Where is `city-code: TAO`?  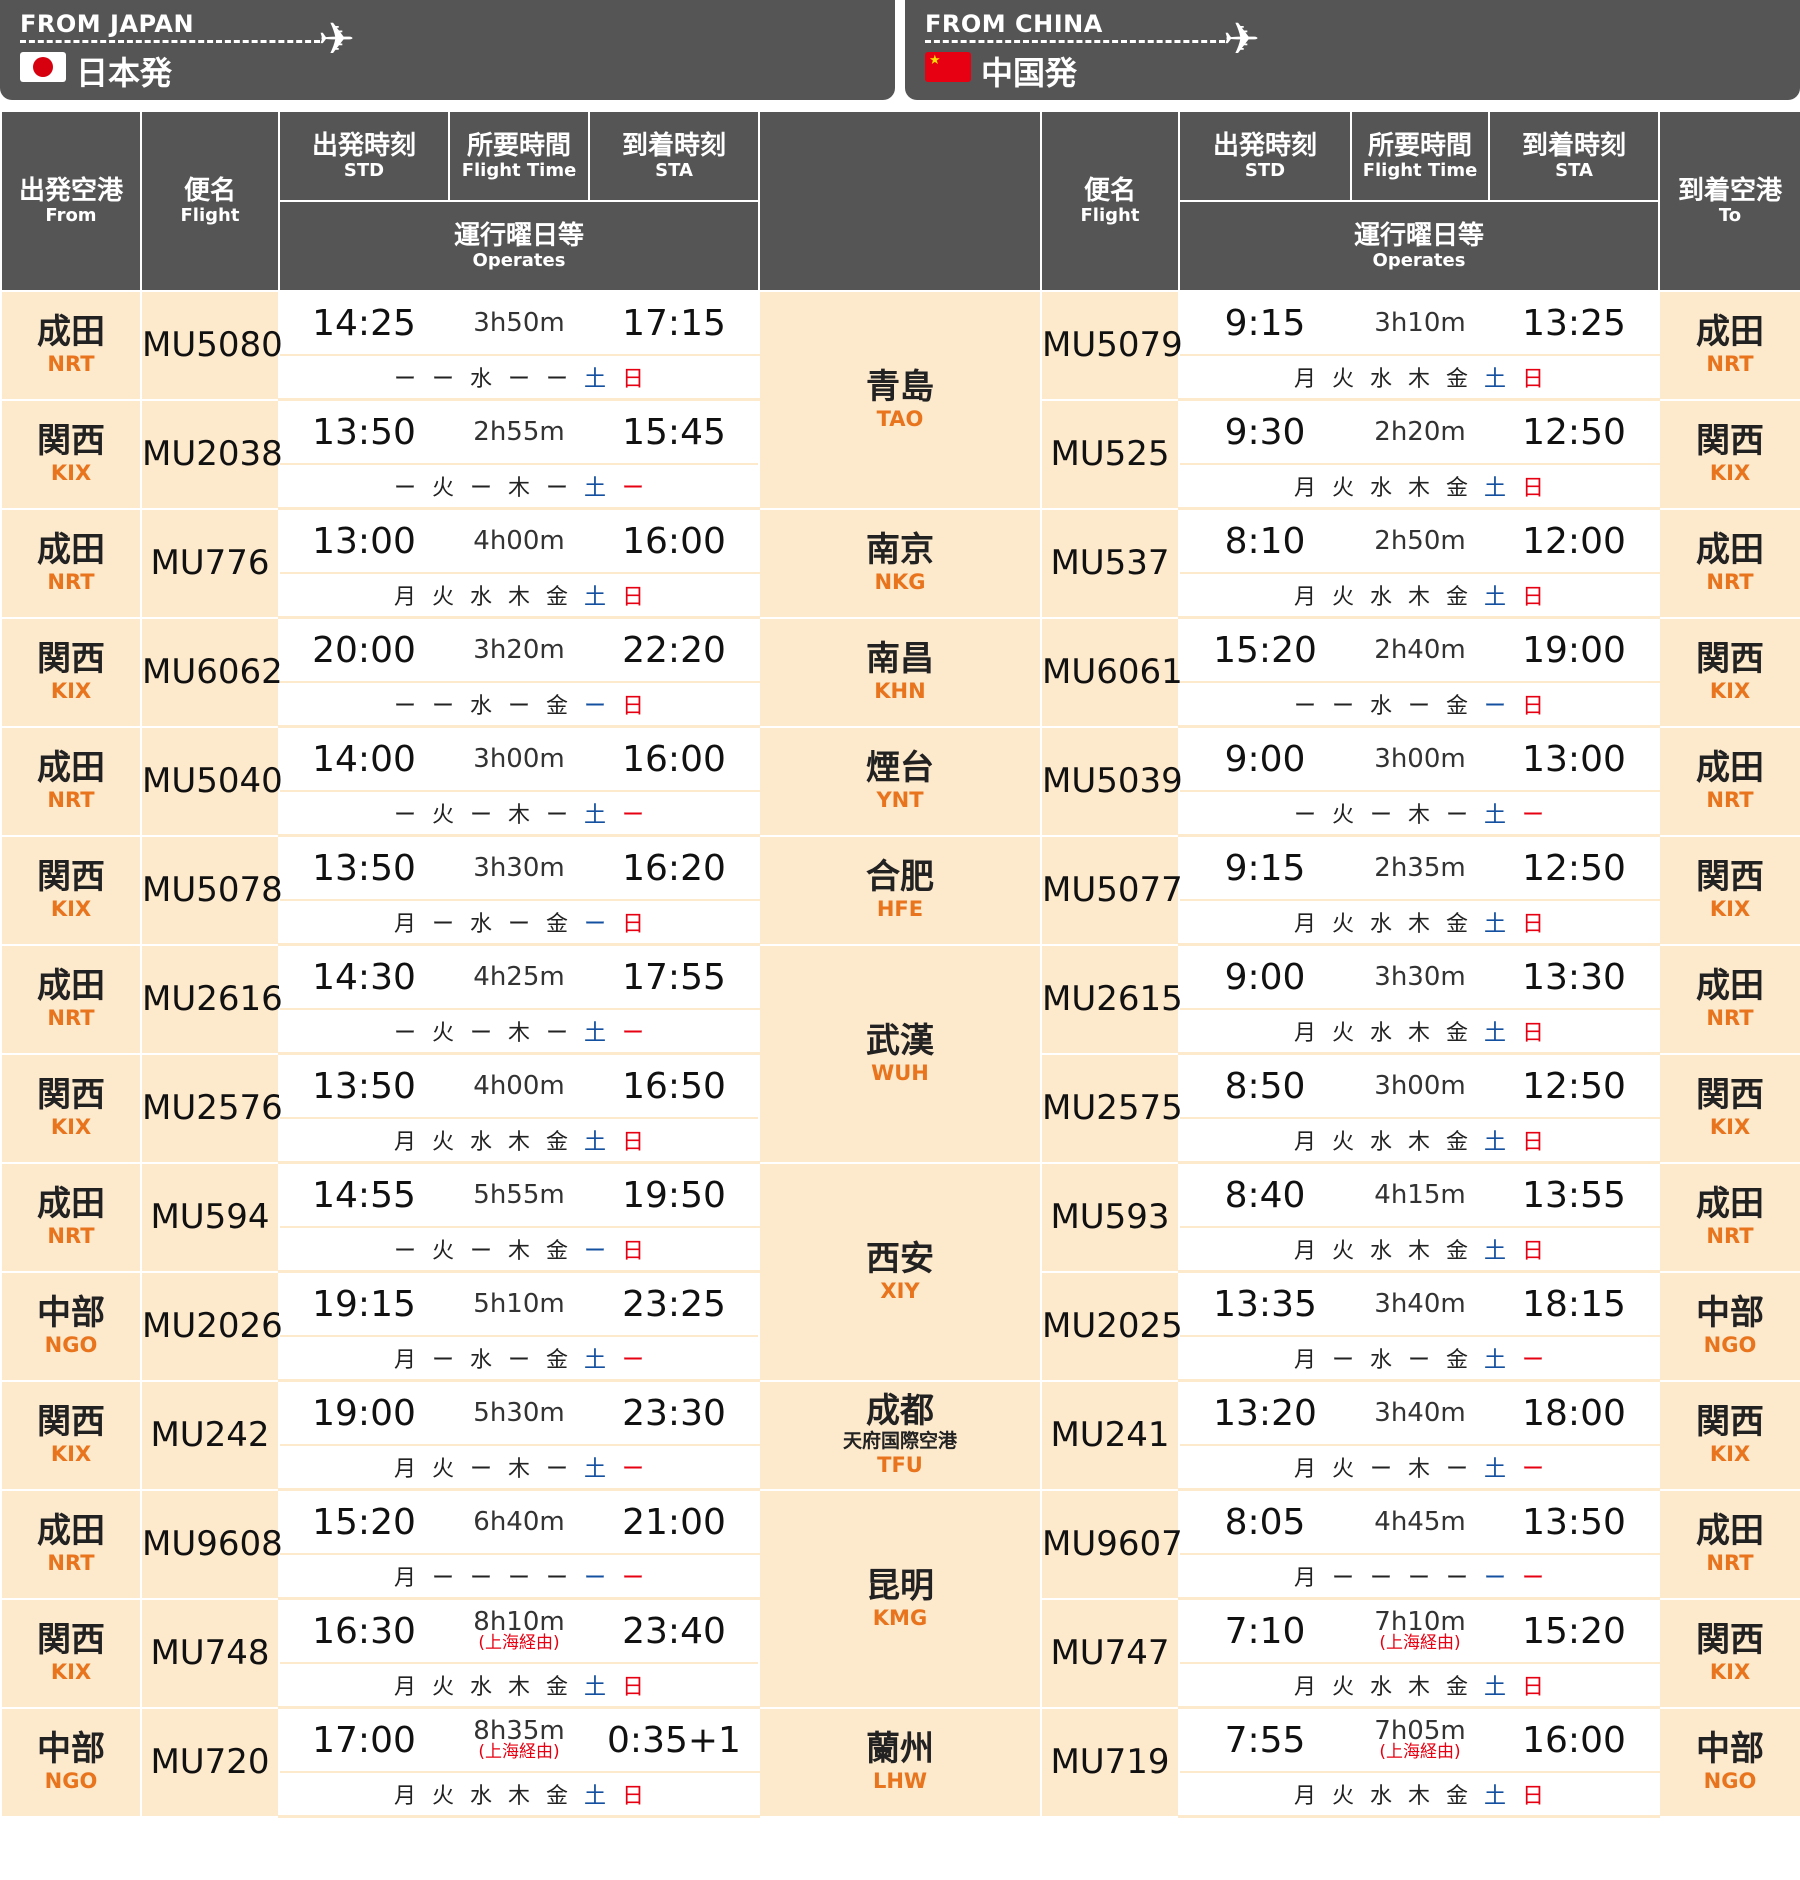
city-code: TAO is located at coordinates (900, 418).